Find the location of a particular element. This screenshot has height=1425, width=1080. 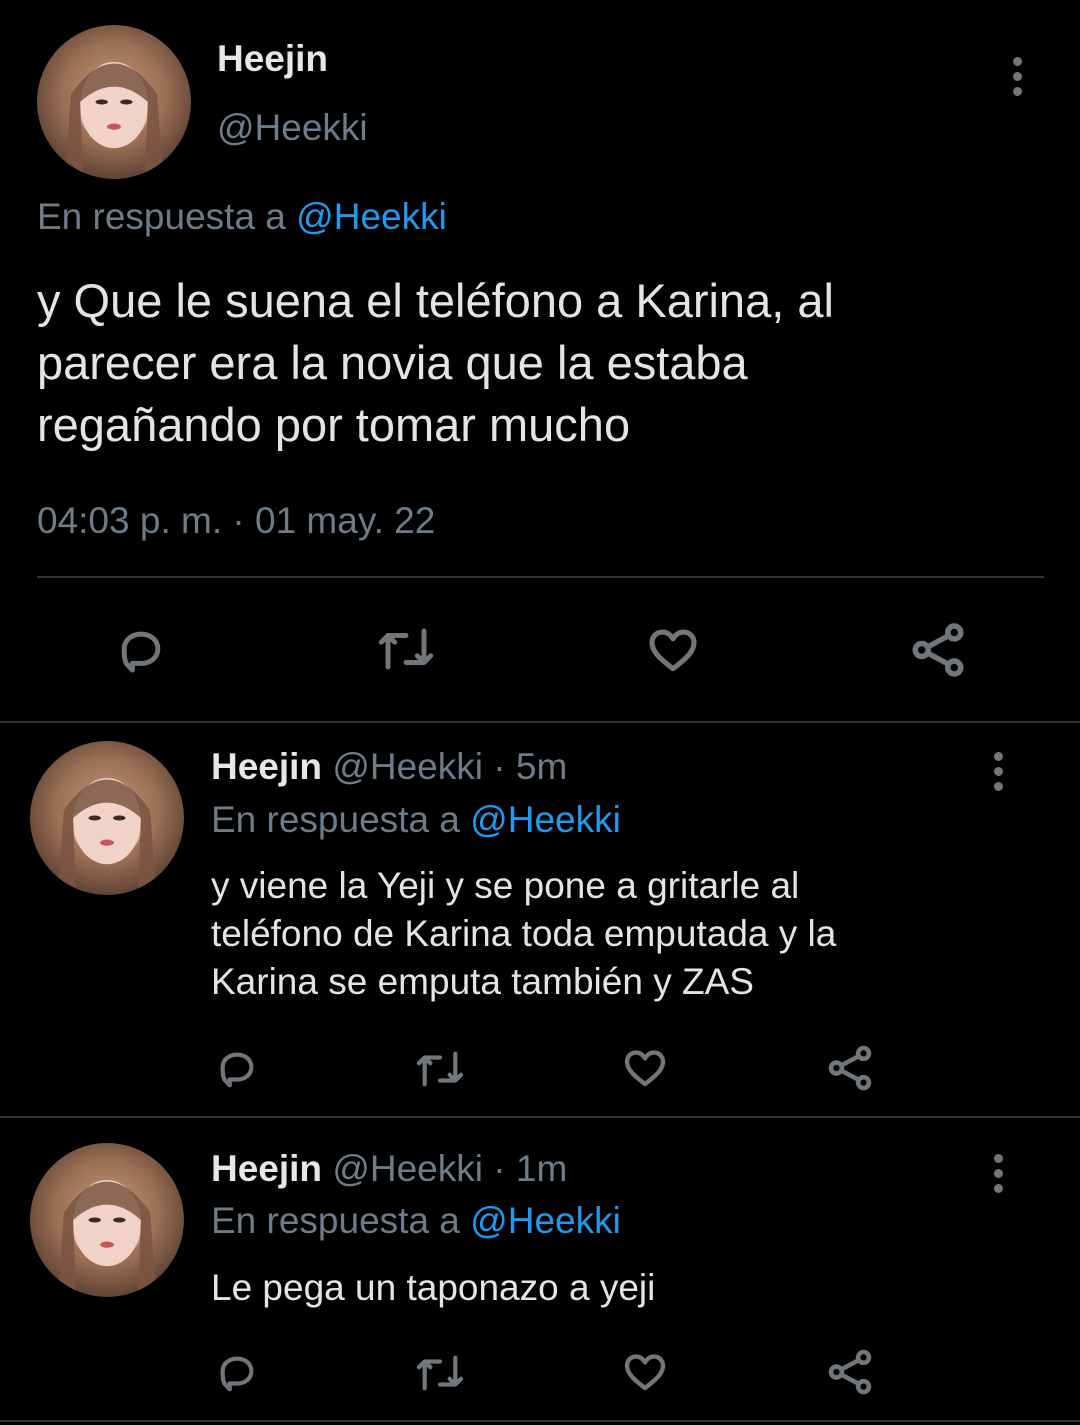

tweet-text-line: y Que le suena el teléfono a Karina, al is located at coordinates (435, 300).